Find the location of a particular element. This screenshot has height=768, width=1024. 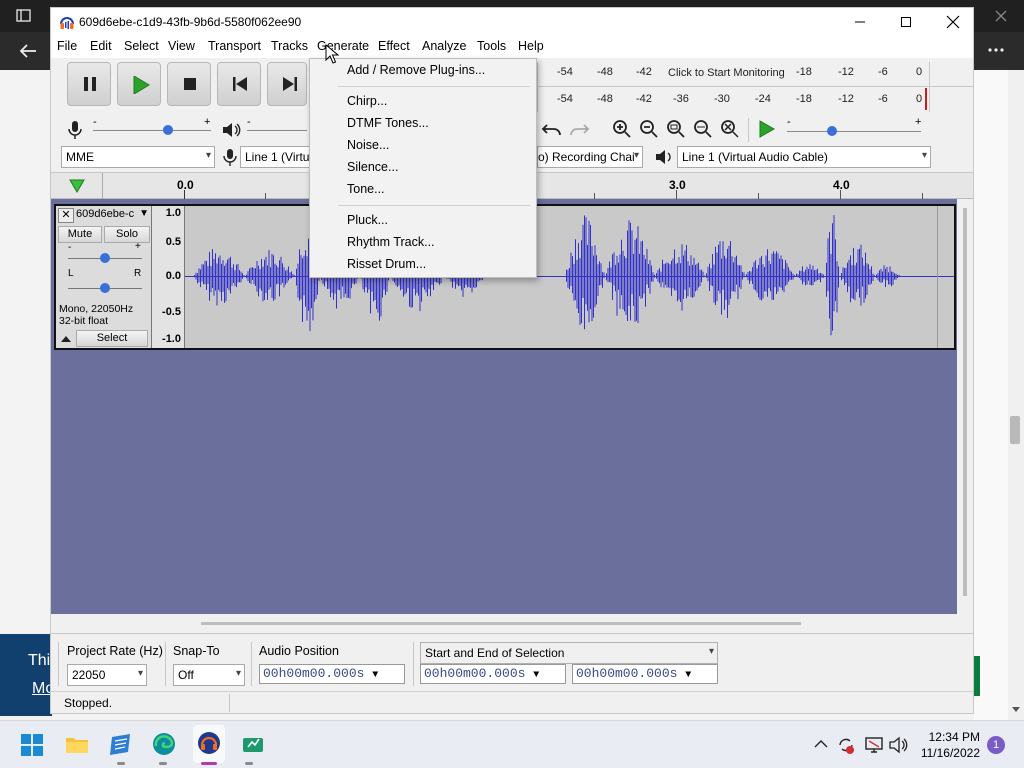

play-icon is located at coordinates (141, 85).